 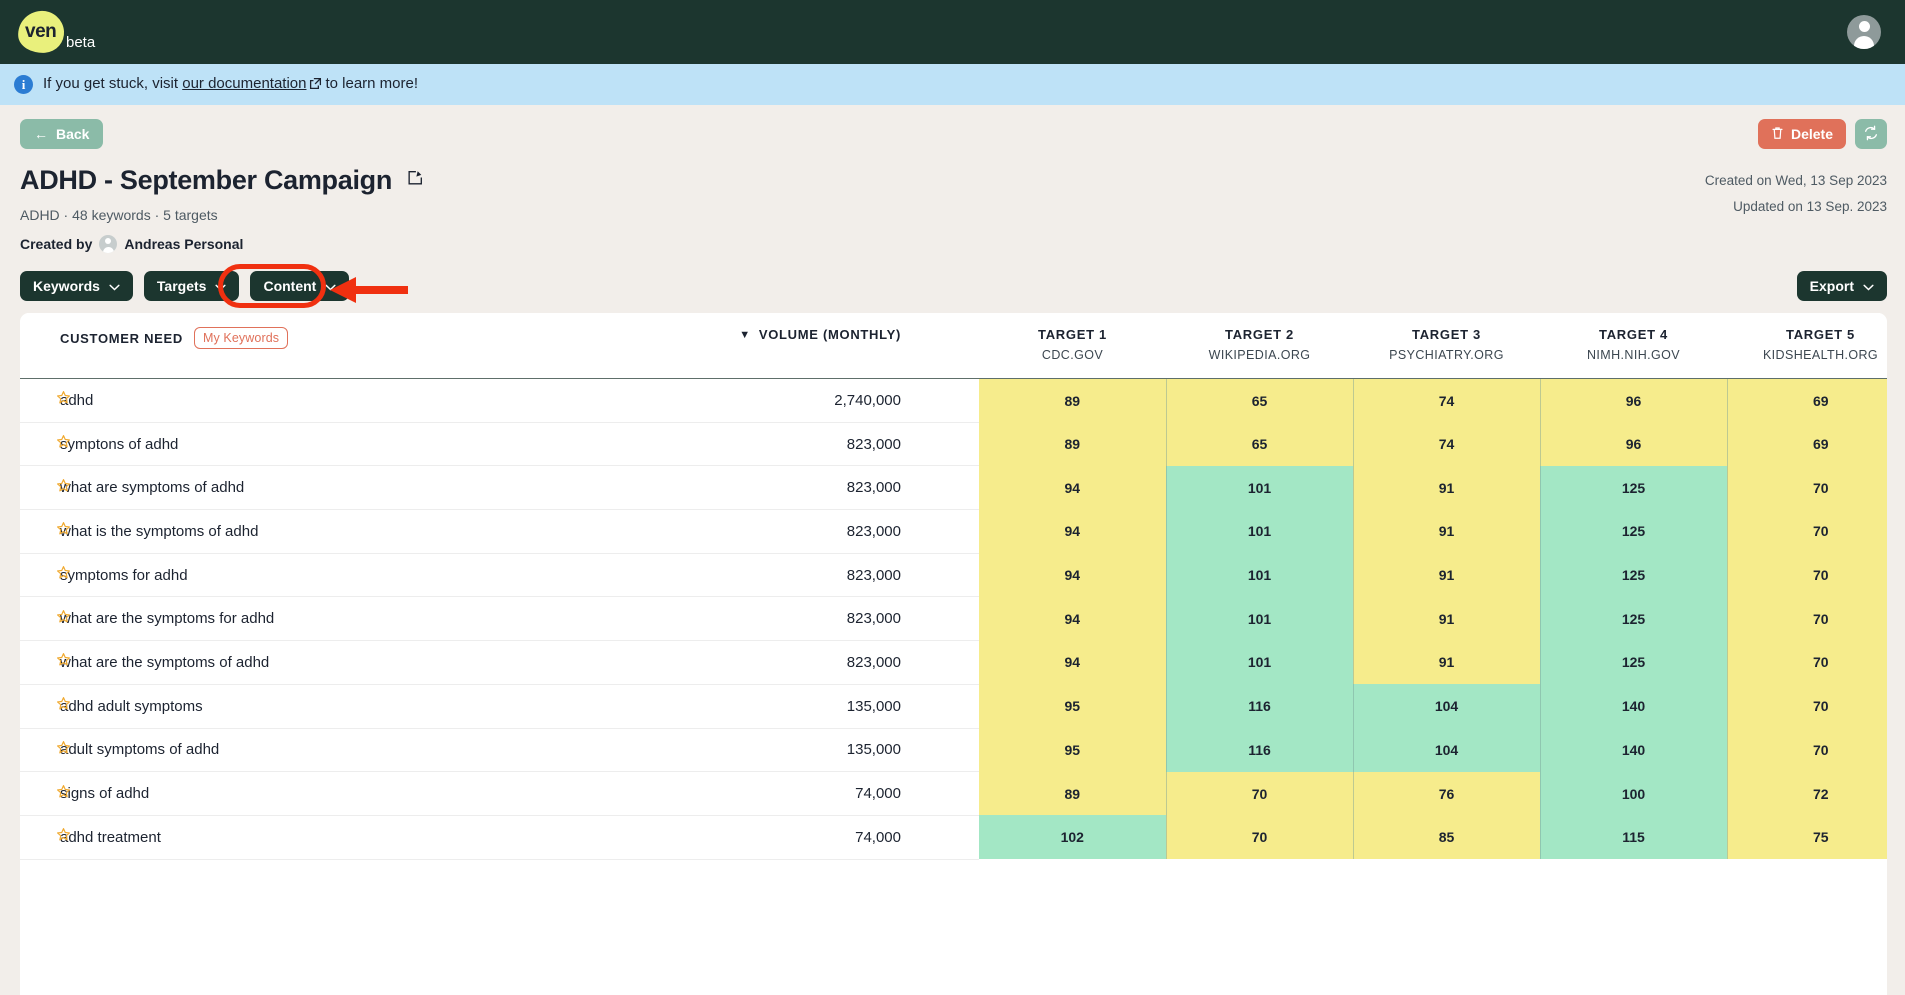 What do you see at coordinates (755, 346) in the screenshot?
I see `column-header-volume: ▼ VOLUME (MONTHLY)` at bounding box center [755, 346].